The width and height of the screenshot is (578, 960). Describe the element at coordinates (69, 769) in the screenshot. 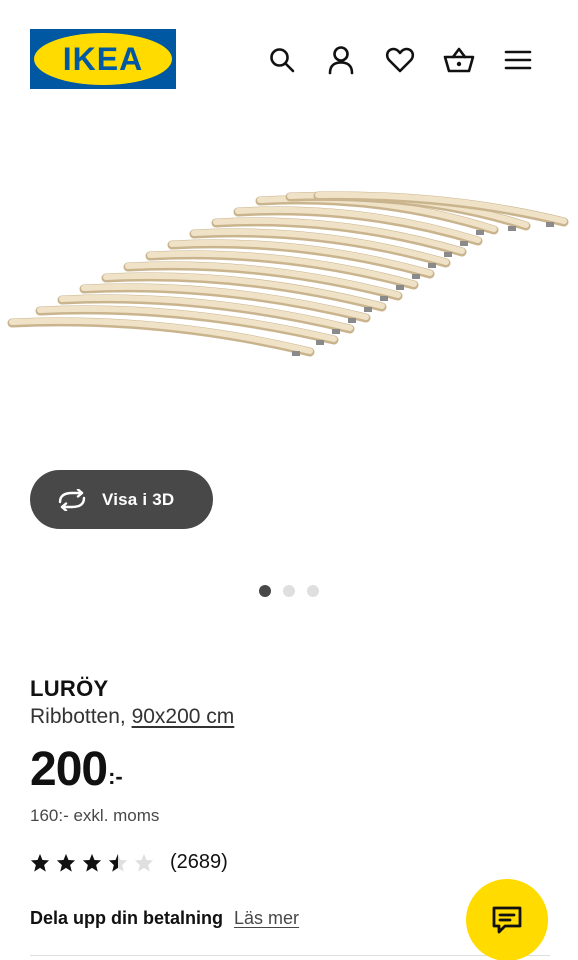

I see `price-amount: 200` at that location.